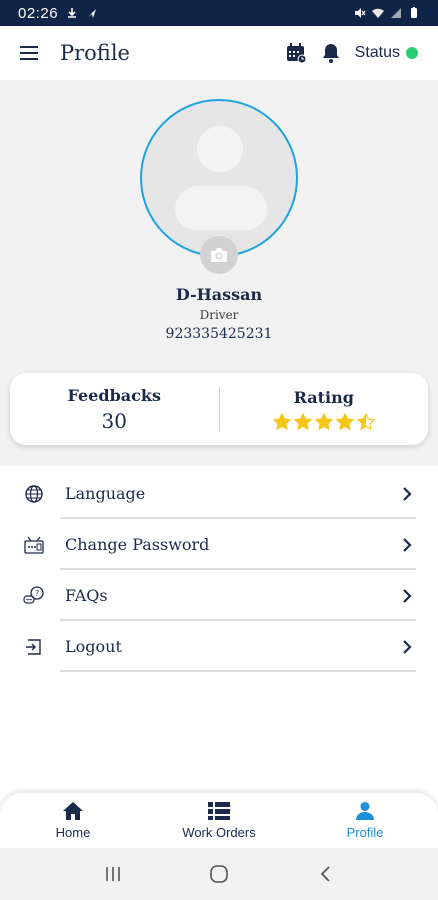 The image size is (438, 900). What do you see at coordinates (73, 811) in the screenshot?
I see `home-icon` at bounding box center [73, 811].